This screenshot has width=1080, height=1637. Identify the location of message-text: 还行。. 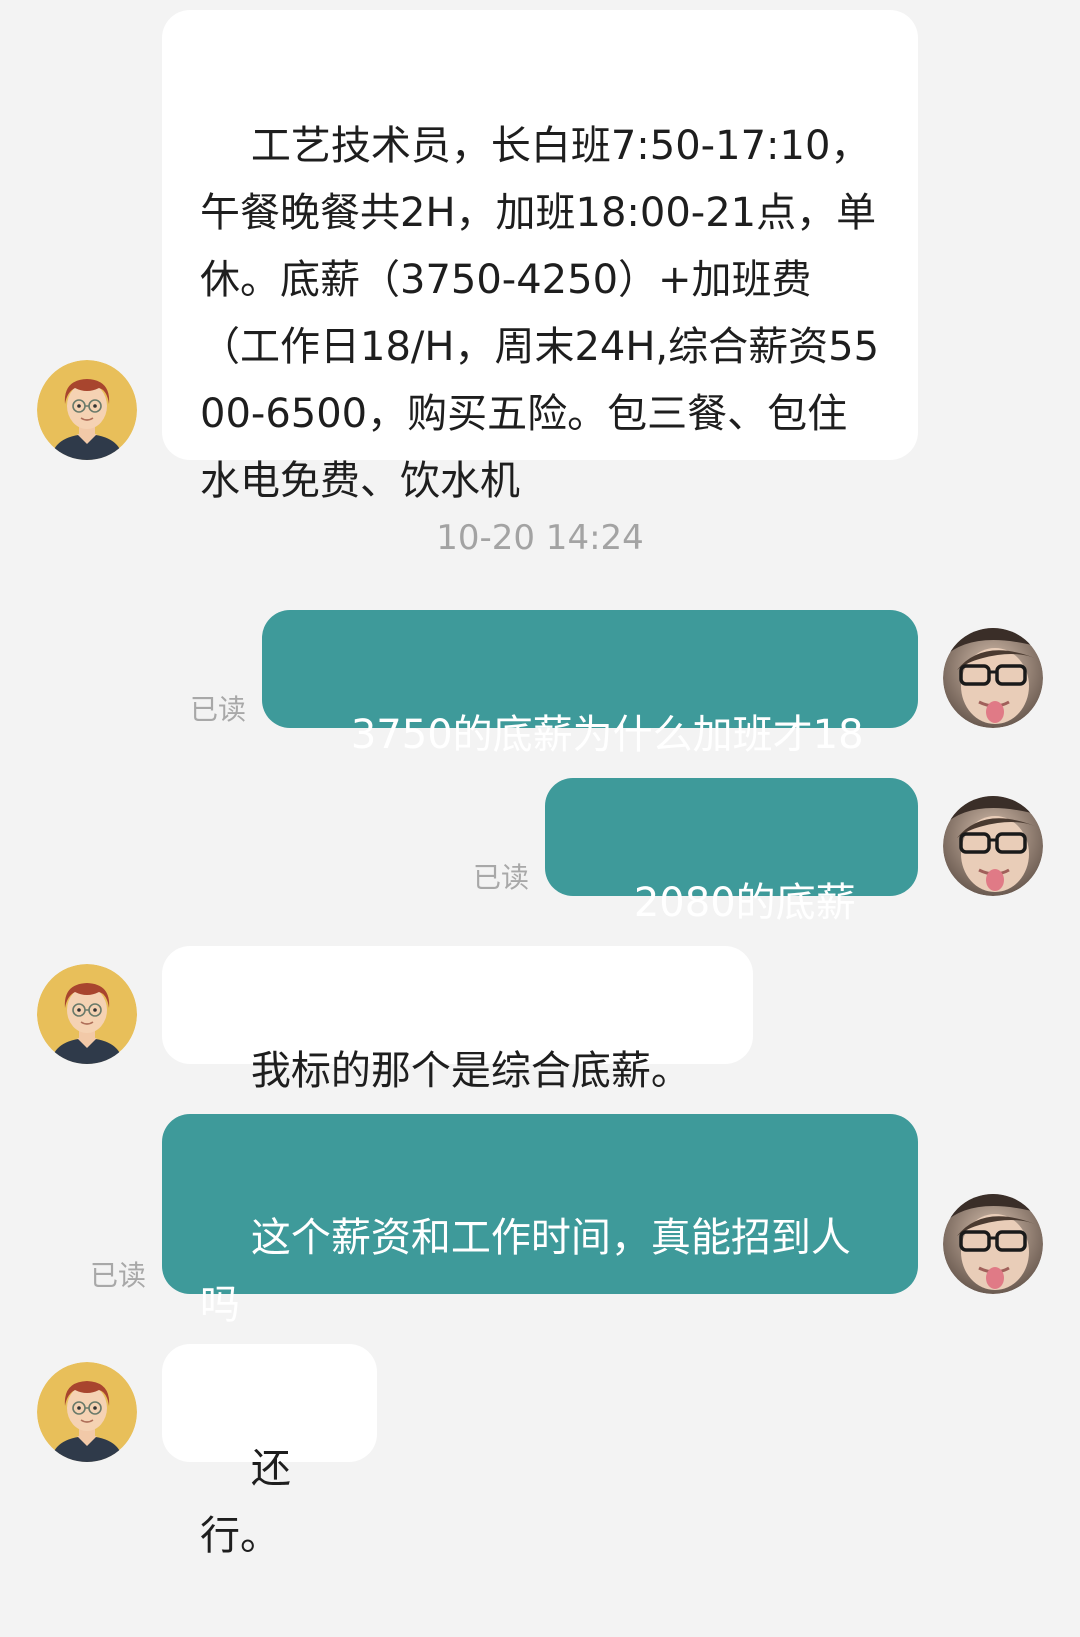
(245, 1502).